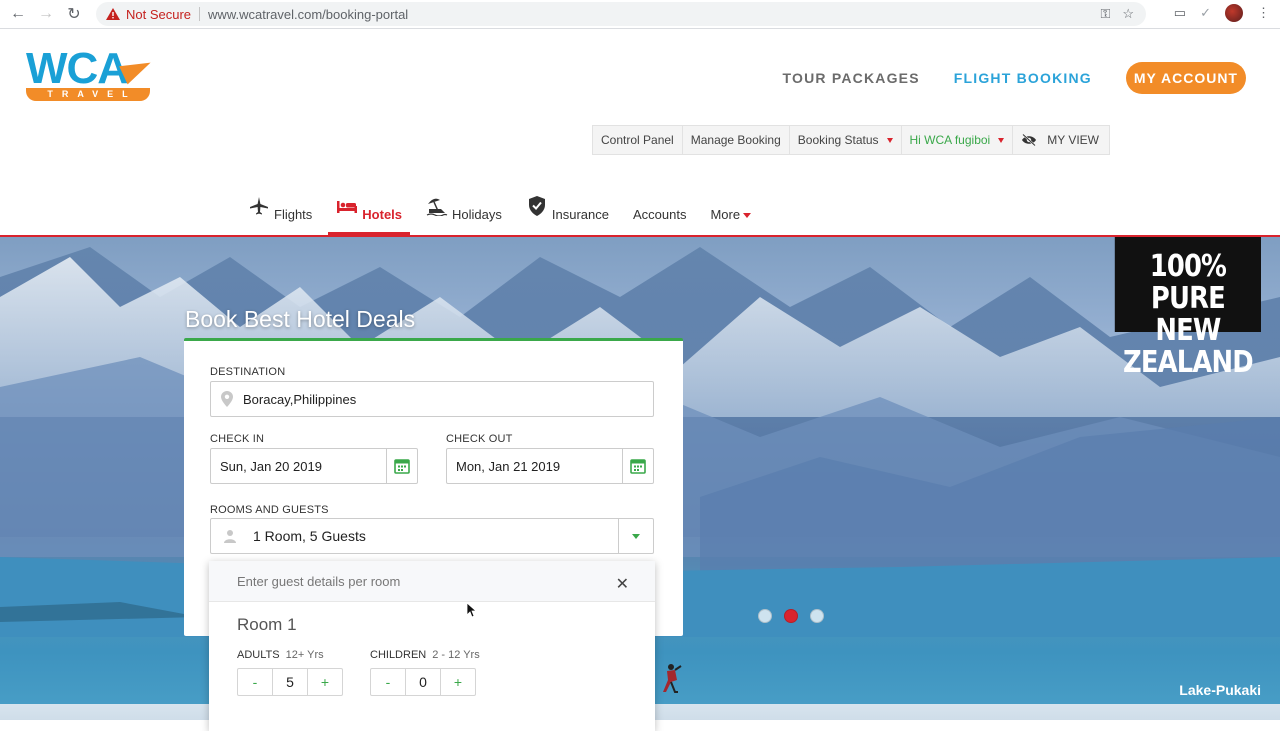  What do you see at coordinates (1188, 346) in the screenshot?
I see `badge-line-2: NEW ZEALAND` at bounding box center [1188, 346].